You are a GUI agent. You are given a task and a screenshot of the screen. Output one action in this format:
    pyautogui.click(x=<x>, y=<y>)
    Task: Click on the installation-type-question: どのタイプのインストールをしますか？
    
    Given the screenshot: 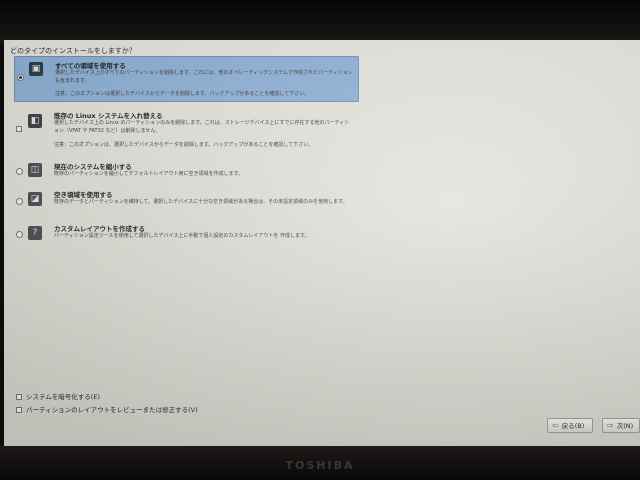 What is the action you would take?
    pyautogui.click(x=73, y=51)
    